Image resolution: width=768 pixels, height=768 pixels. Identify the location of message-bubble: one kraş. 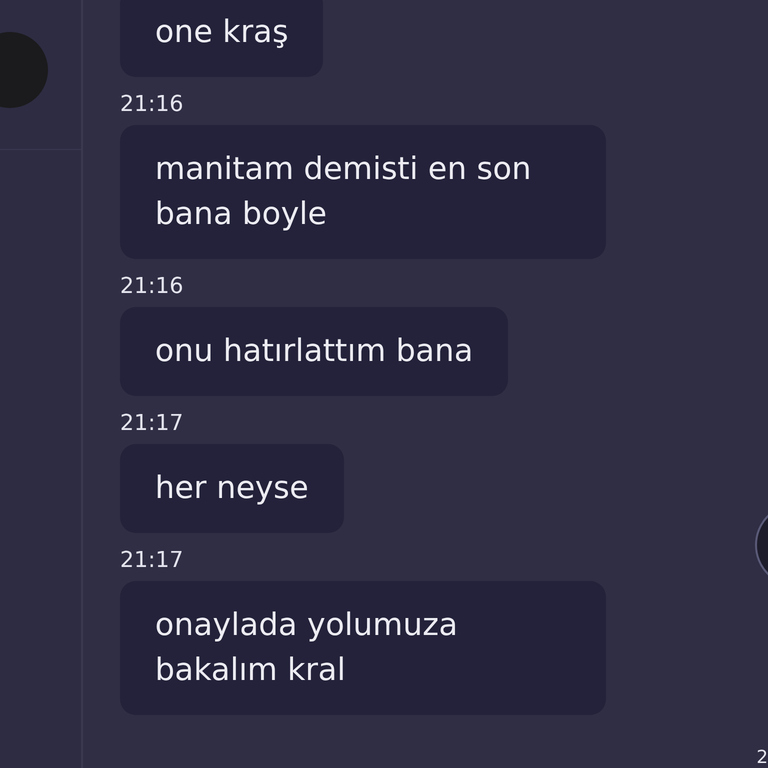
(222, 38).